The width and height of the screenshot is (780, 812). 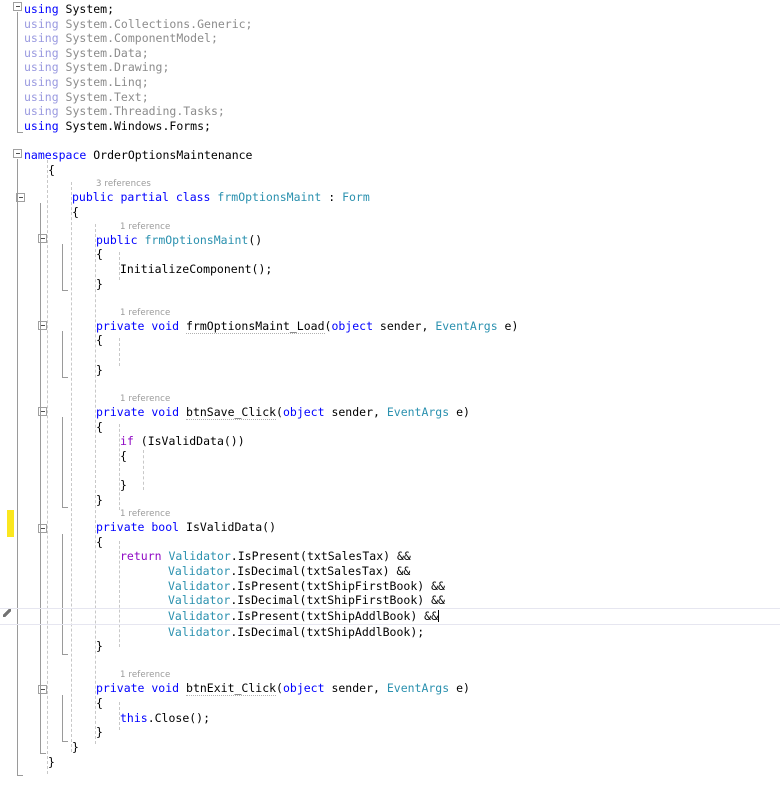 What do you see at coordinates (390, 111) in the screenshot?
I see `code-line: using System.Threading.Tasks;` at bounding box center [390, 111].